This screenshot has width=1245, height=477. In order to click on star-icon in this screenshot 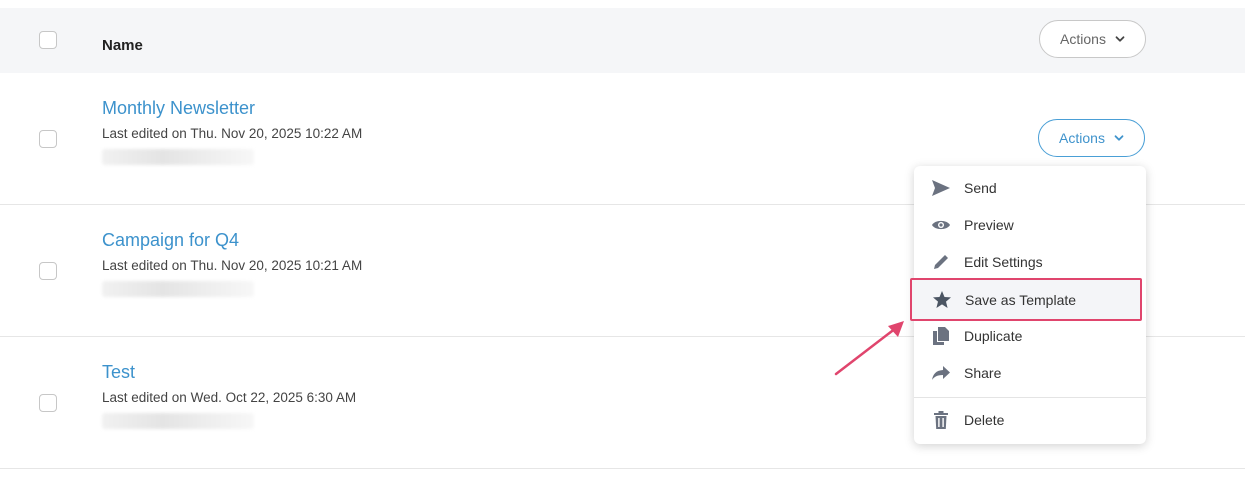, I will do `click(942, 300)`.